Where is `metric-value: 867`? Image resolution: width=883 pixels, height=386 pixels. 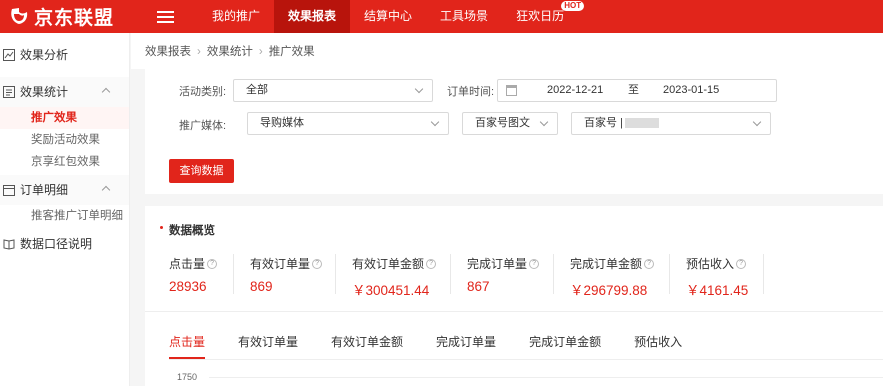
metric-value: 867 is located at coordinates (478, 286).